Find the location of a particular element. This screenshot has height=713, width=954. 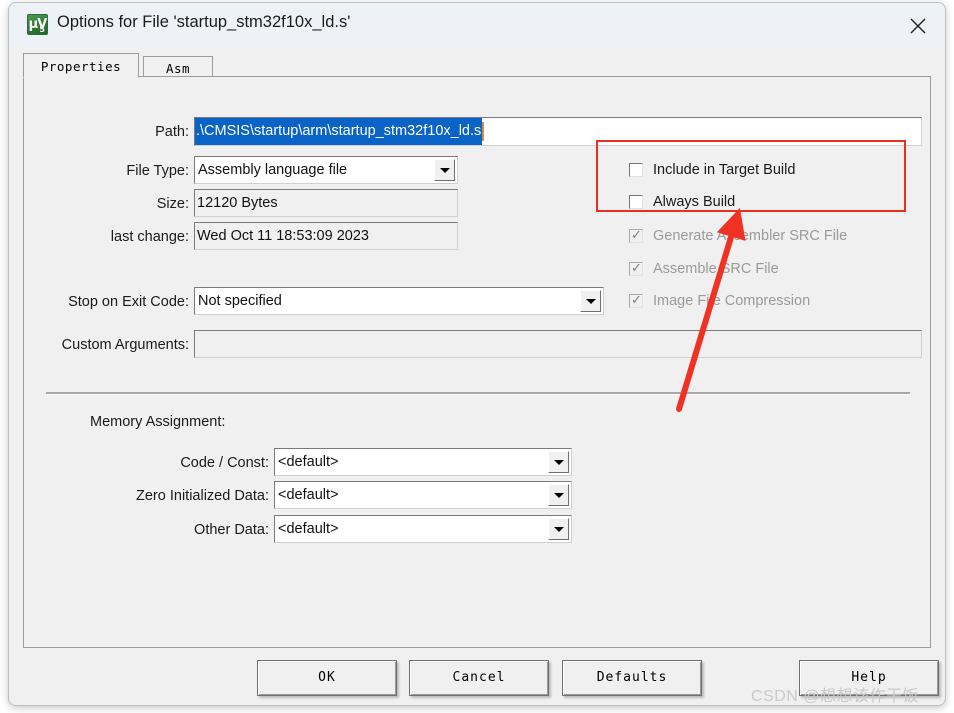

code-const-chevron-down-icon is located at coordinates (558, 462).